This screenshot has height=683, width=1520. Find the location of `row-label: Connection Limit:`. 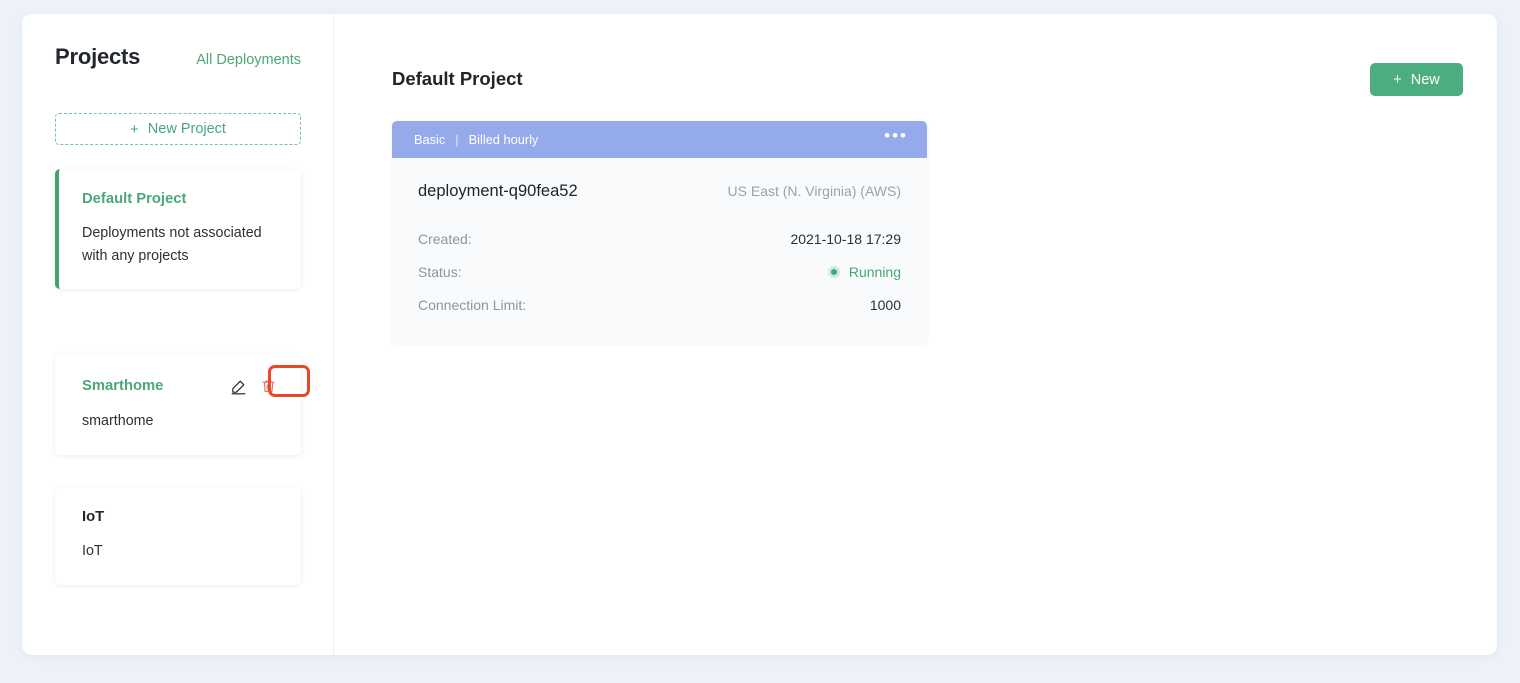

row-label: Connection Limit: is located at coordinates (472, 304).